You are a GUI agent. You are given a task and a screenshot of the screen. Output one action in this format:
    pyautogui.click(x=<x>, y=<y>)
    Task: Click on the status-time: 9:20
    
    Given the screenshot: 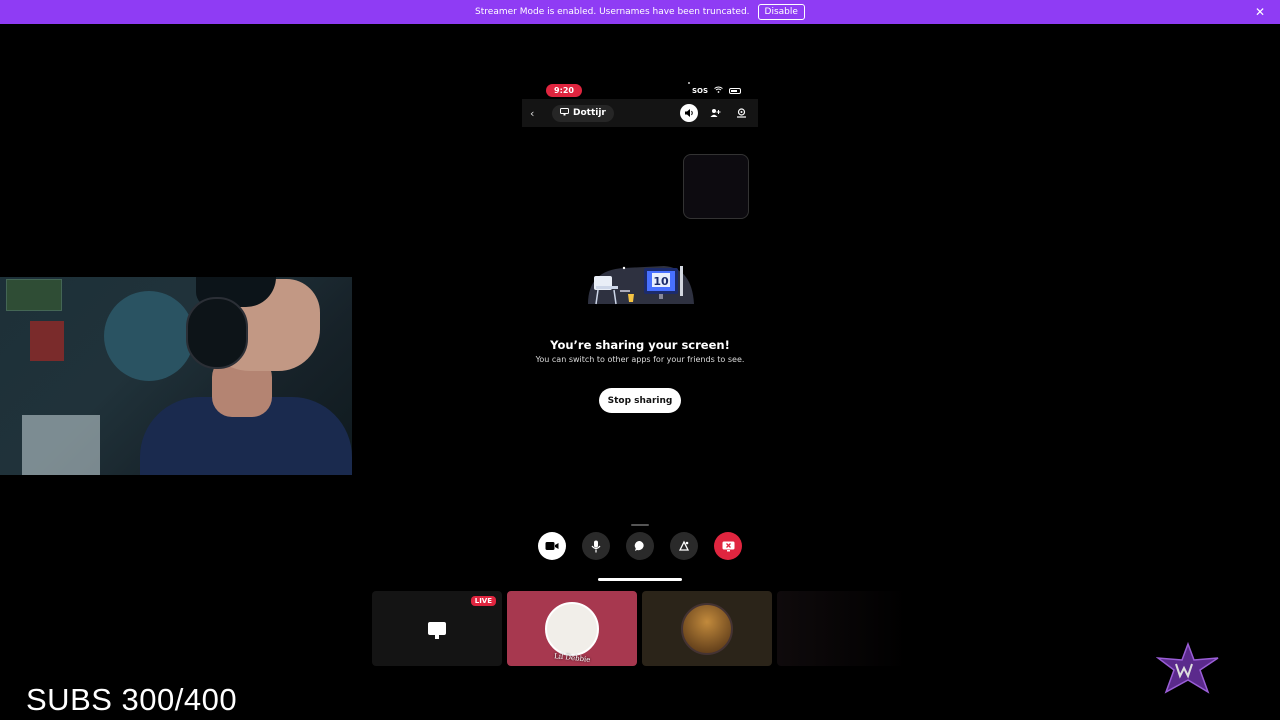 What is the action you would take?
    pyautogui.click(x=564, y=90)
    